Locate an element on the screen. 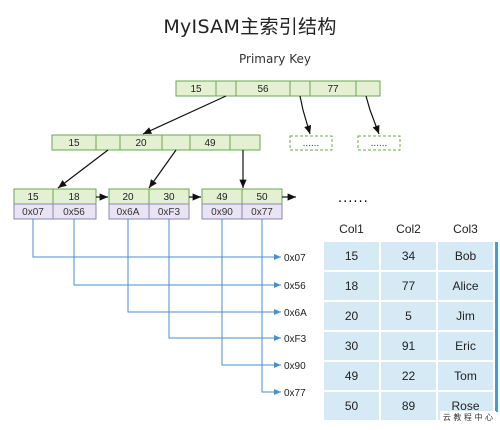 The image size is (500, 430). table-cell: 50 is located at coordinates (351, 406).